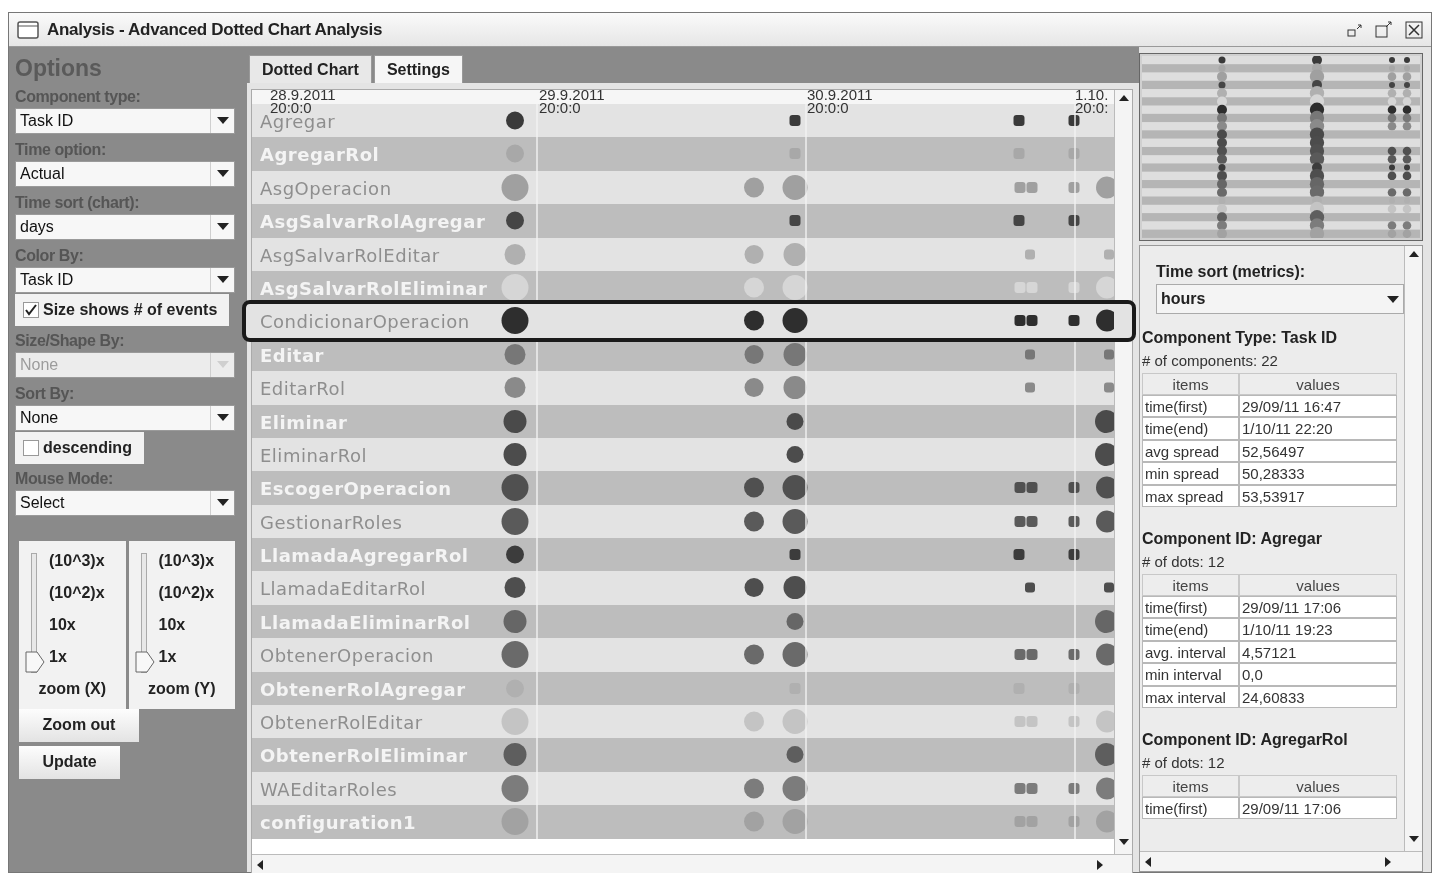 This screenshot has width=1442, height=873. I want to click on table-cell: max spread, so click(1190, 495).